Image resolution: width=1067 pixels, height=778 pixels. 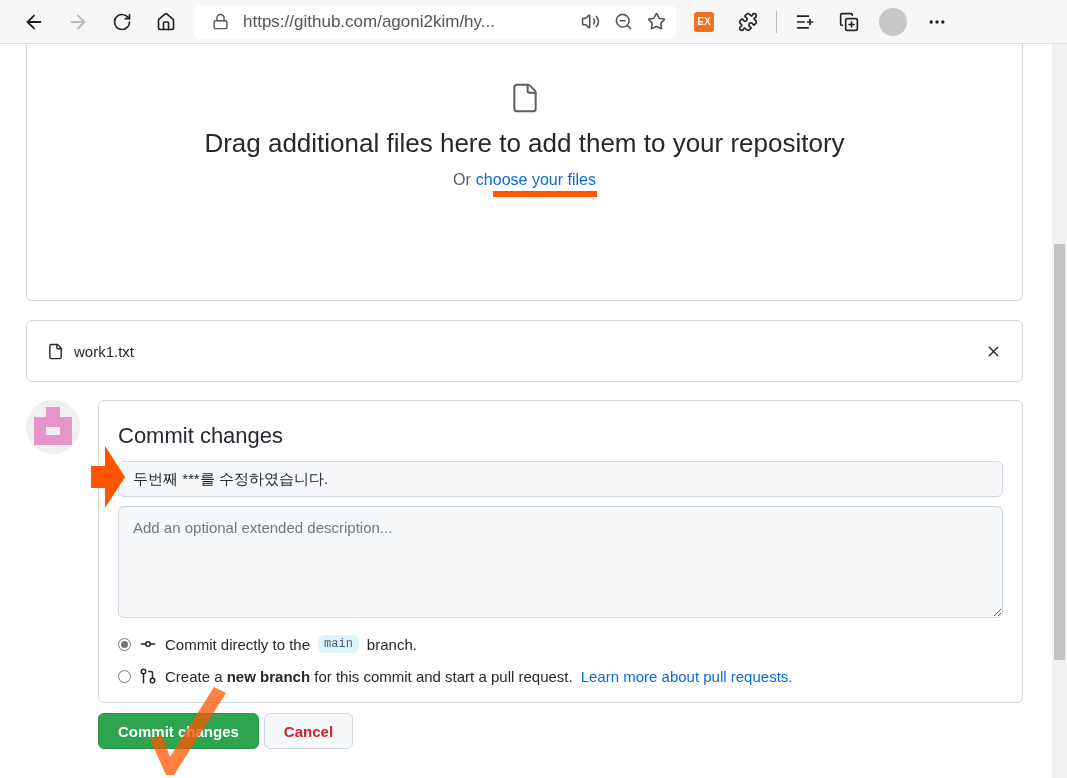 I want to click on favorite-icon, so click(x=656, y=21).